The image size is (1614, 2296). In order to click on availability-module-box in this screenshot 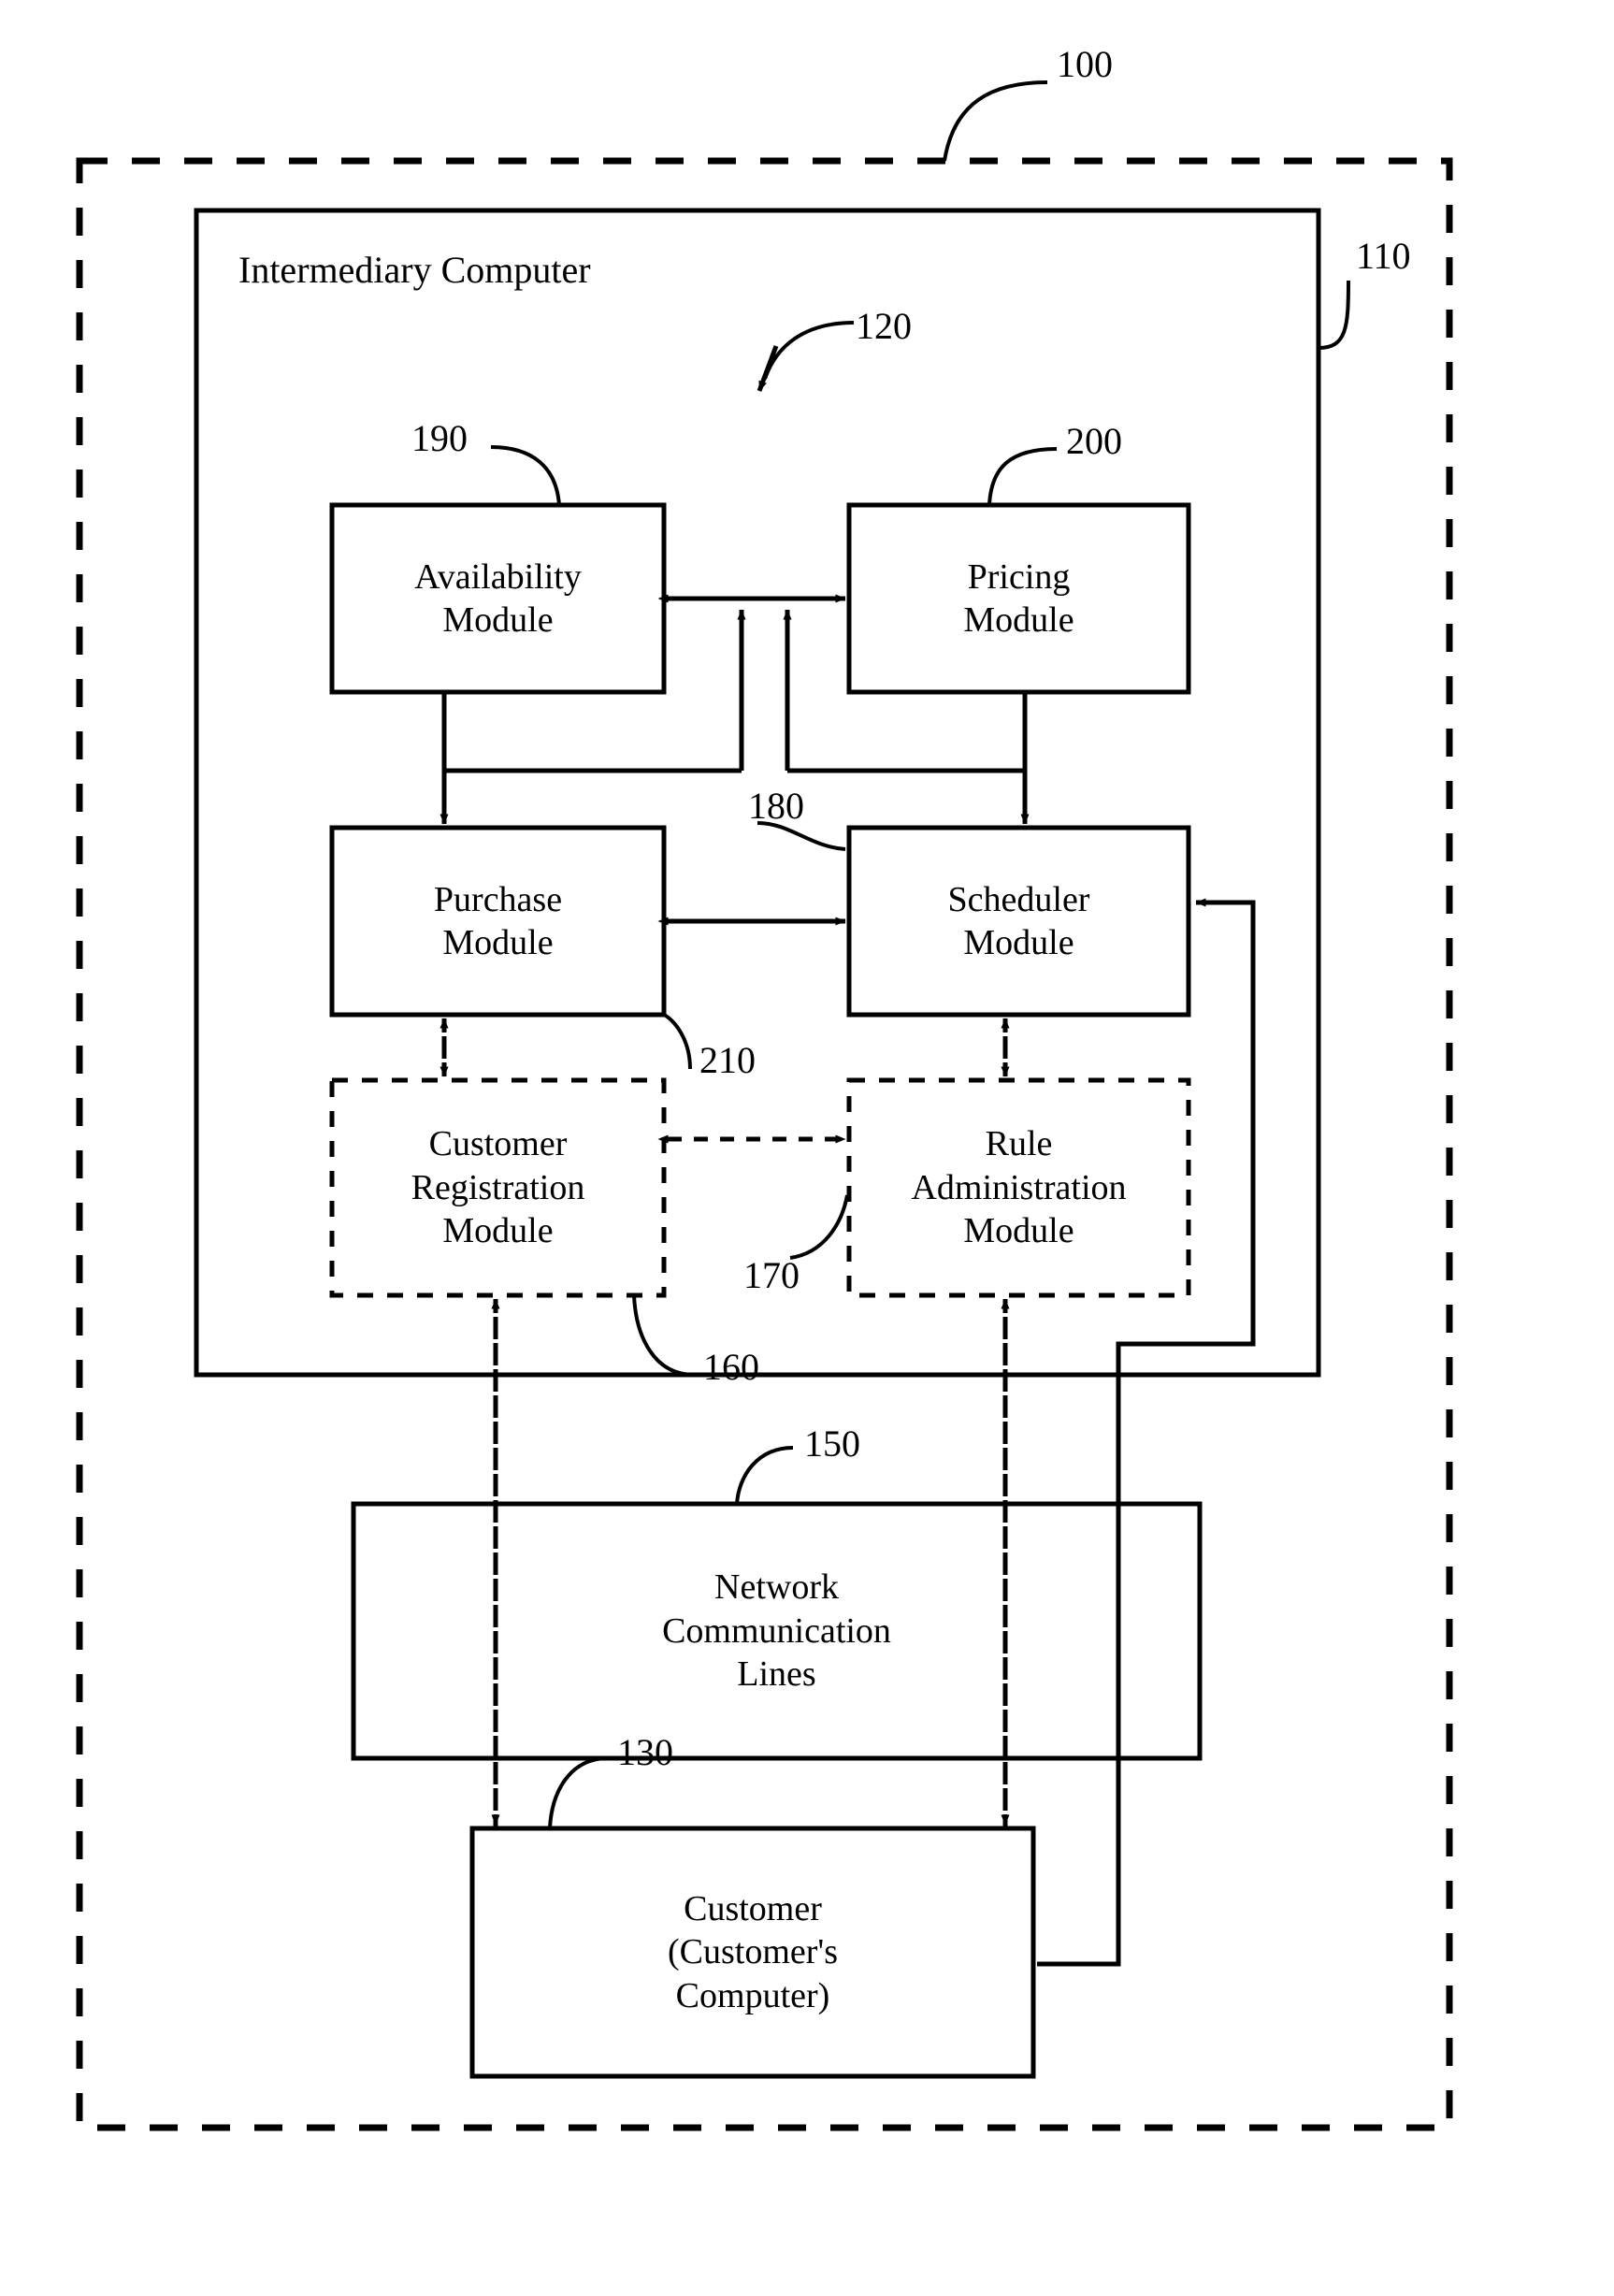, I will do `click(498, 598)`.